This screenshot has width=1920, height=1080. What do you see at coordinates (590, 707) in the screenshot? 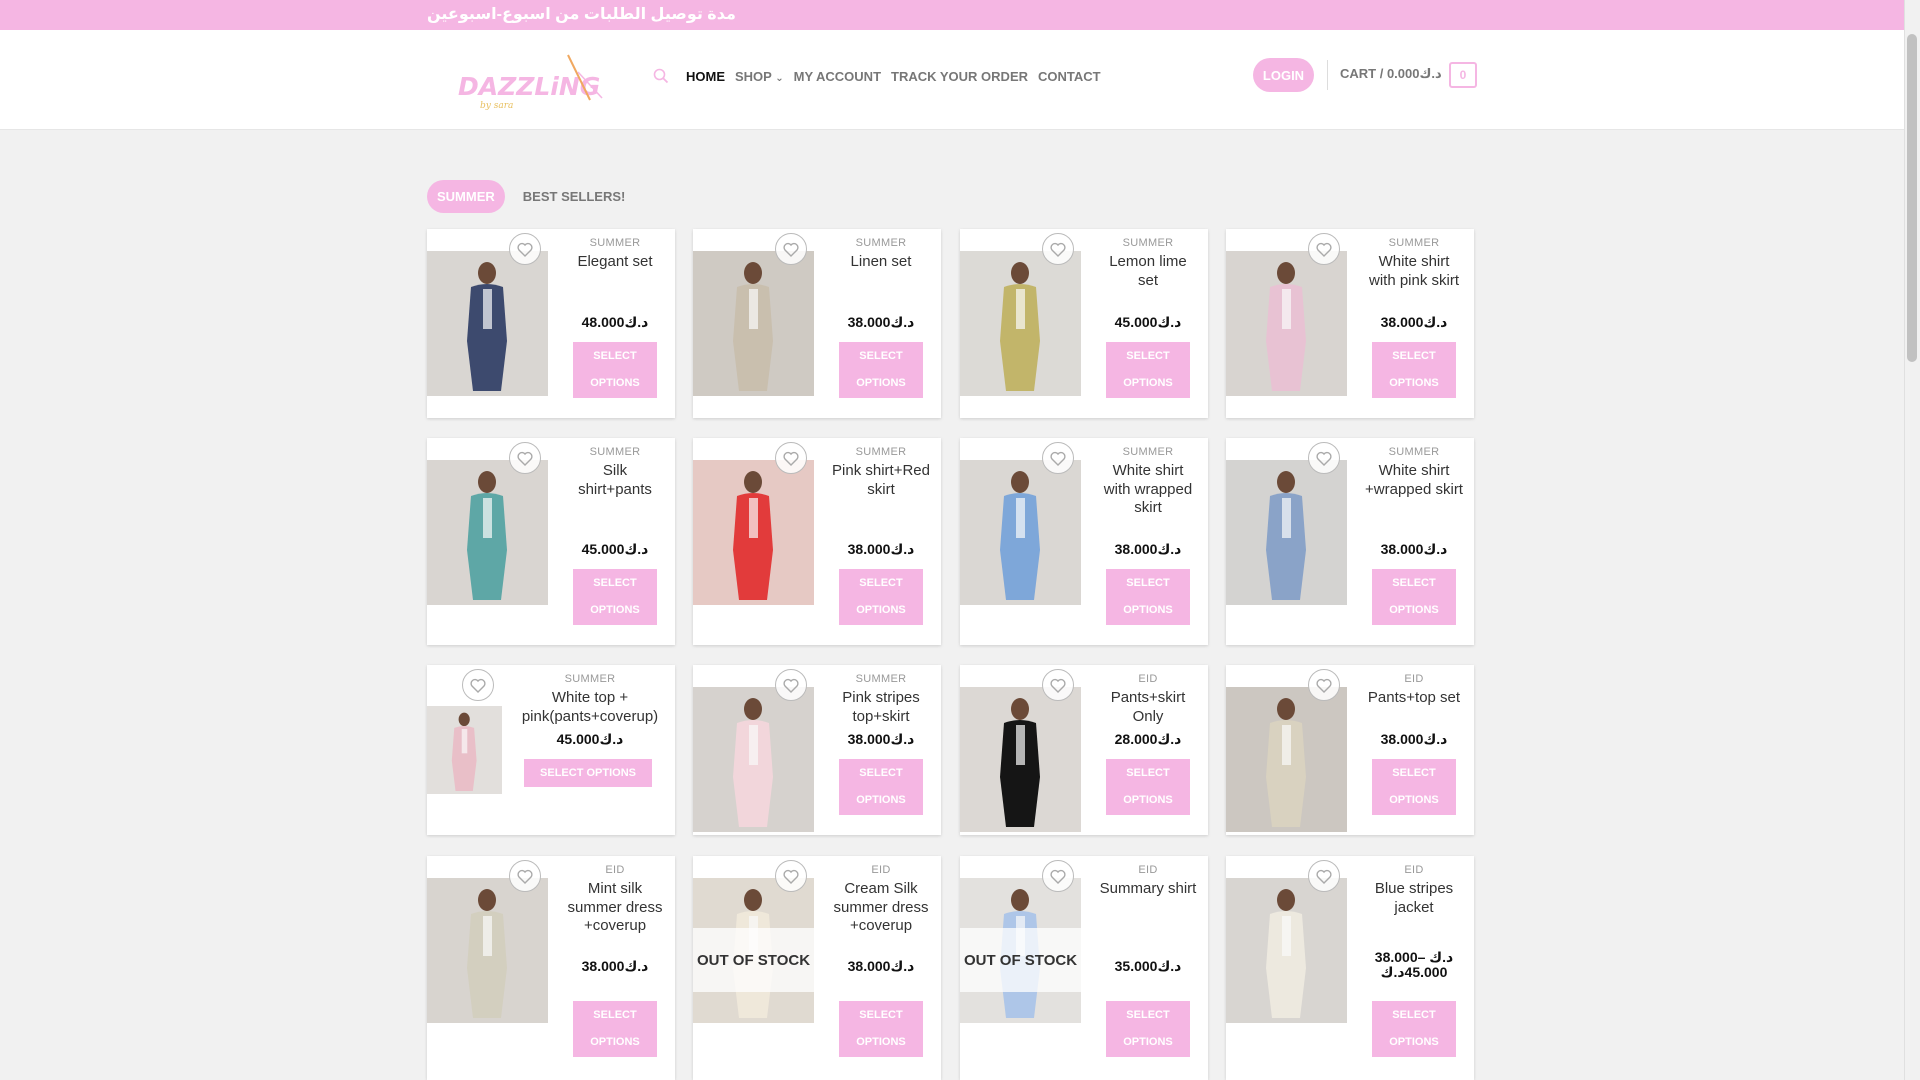
I see `product-title: White top + pink(pants+coverup)` at bounding box center [590, 707].